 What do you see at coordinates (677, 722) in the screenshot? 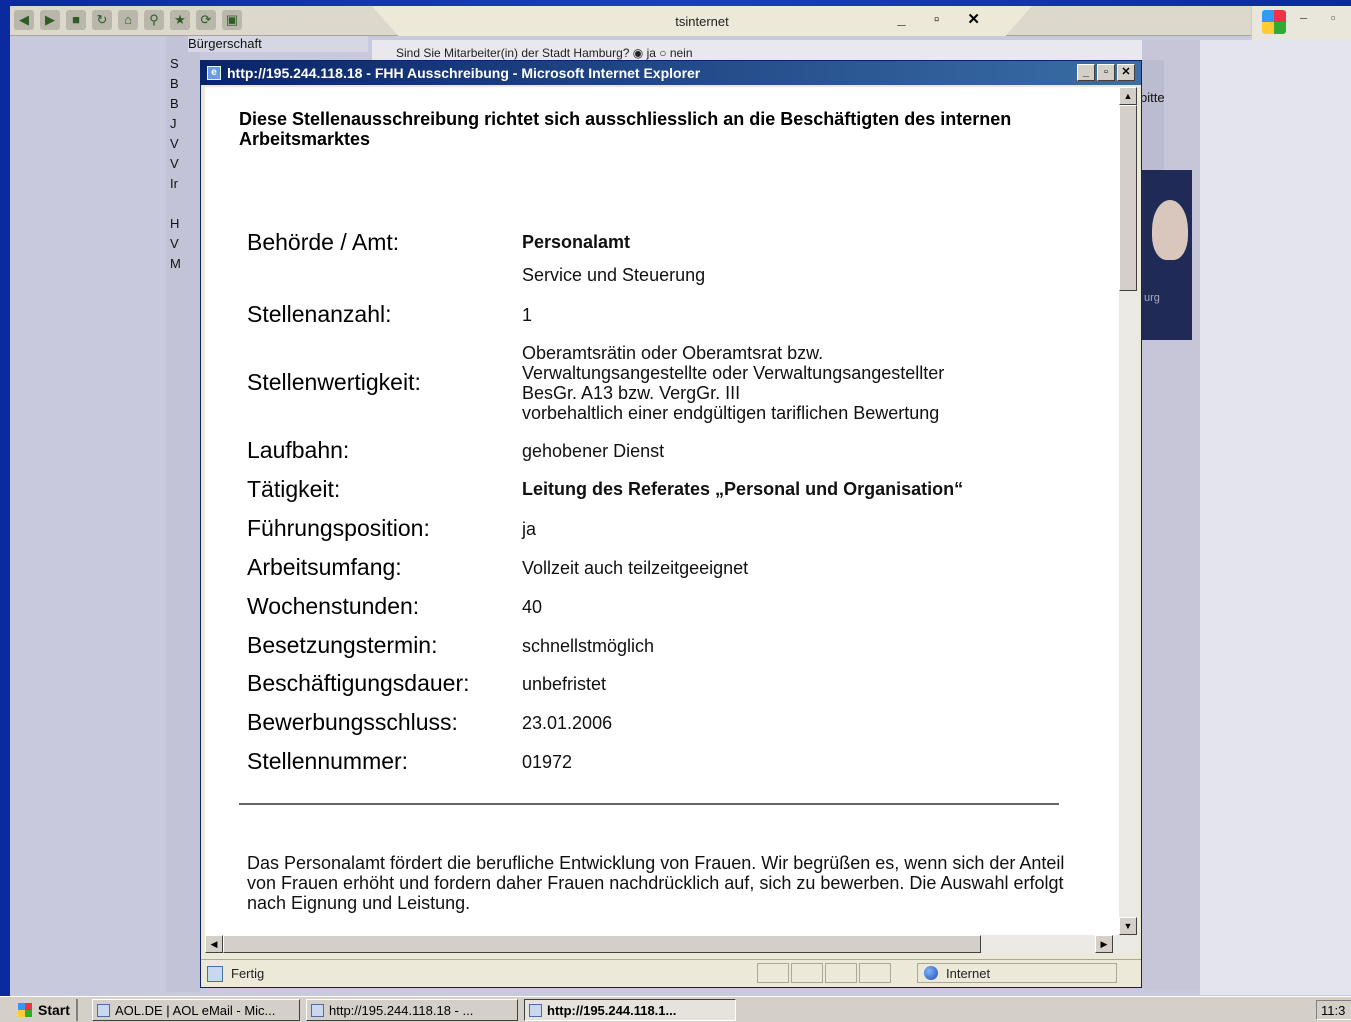
I see `field-row: Bewerbungsschluss: 23.01.2006` at bounding box center [677, 722].